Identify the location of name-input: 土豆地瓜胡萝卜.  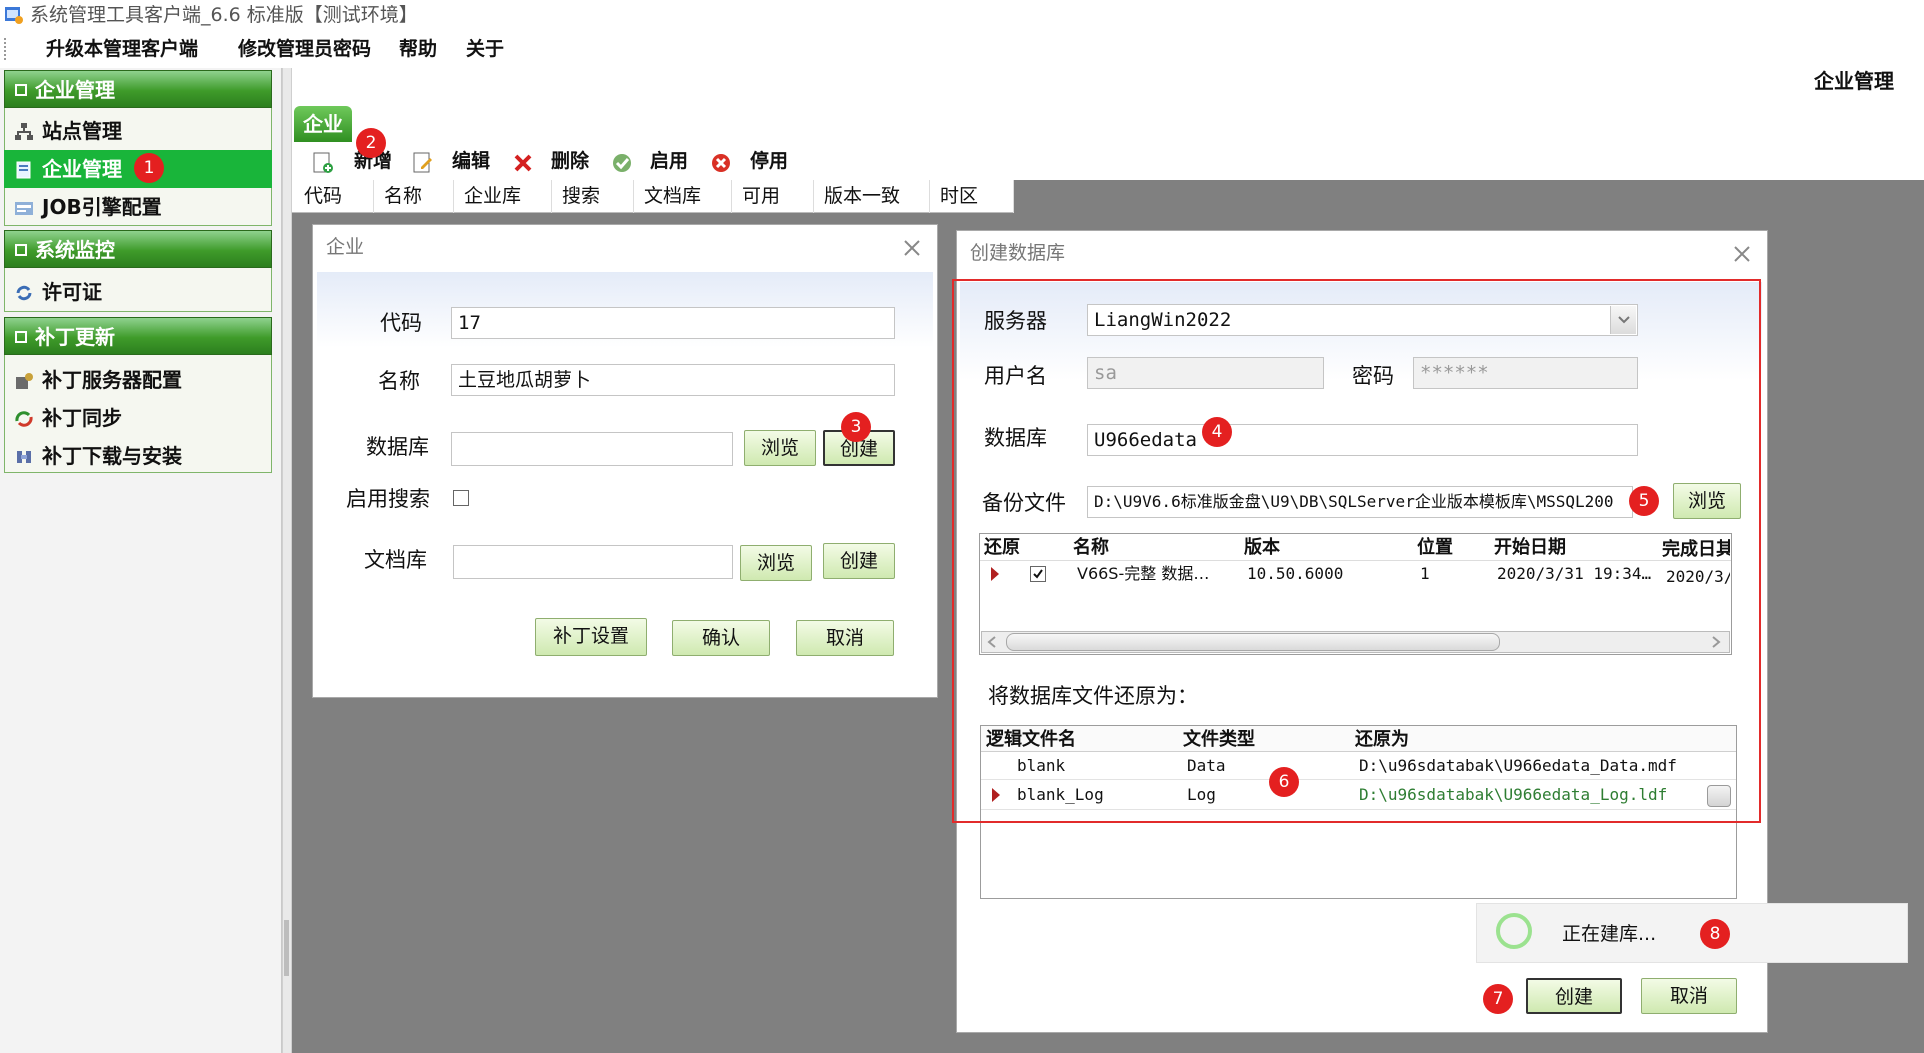
(673, 380).